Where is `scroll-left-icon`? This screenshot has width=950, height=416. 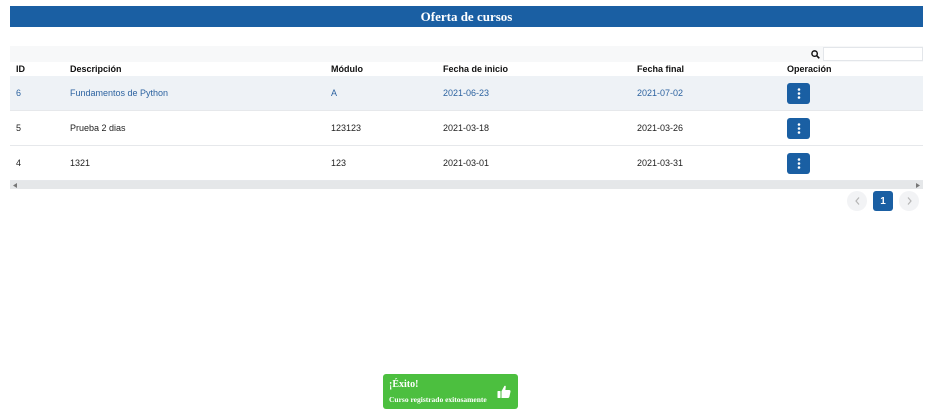 scroll-left-icon is located at coordinates (15, 185).